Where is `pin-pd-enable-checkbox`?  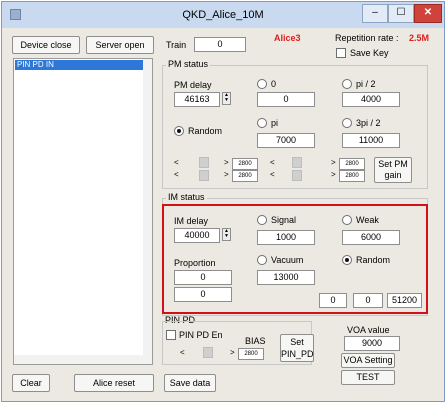 pin-pd-enable-checkbox is located at coordinates (171, 335).